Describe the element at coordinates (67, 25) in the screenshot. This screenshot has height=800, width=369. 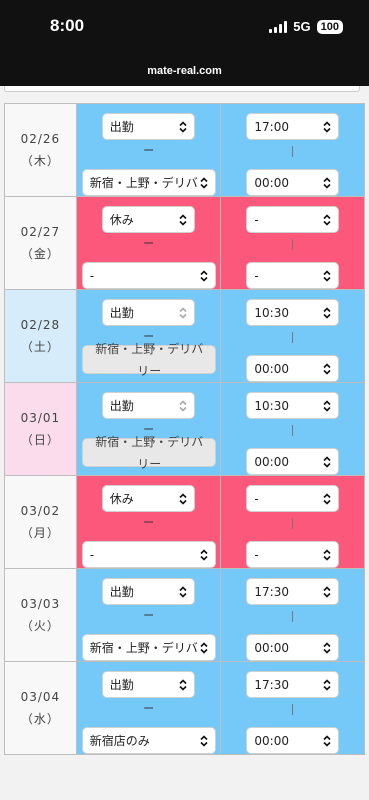
I see `status-time: 8:00` at that location.